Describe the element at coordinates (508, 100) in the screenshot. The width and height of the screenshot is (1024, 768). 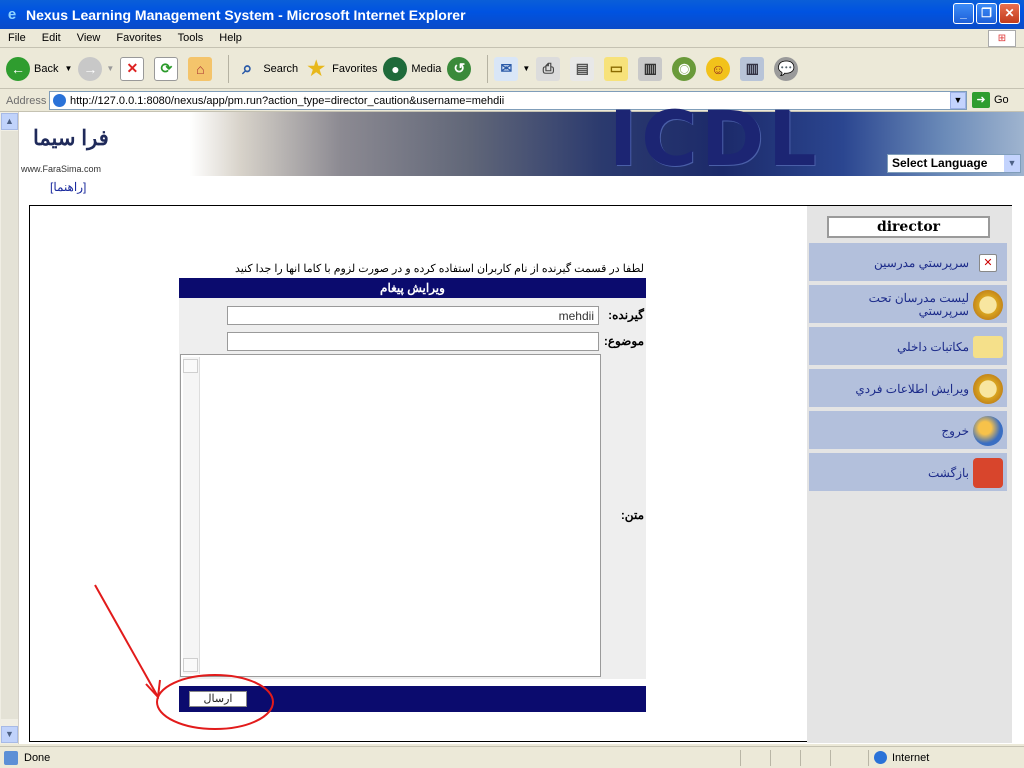
I see `address-input` at that location.